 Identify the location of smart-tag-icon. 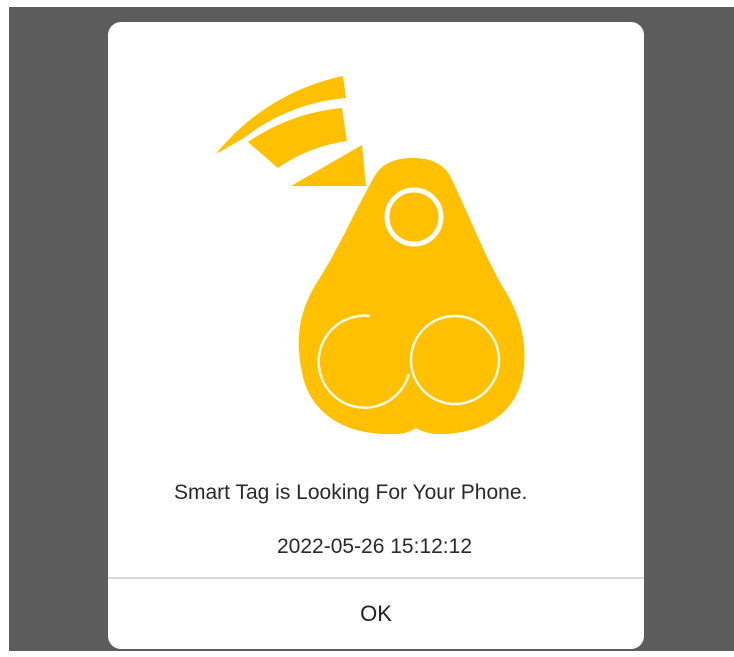
(411, 296).